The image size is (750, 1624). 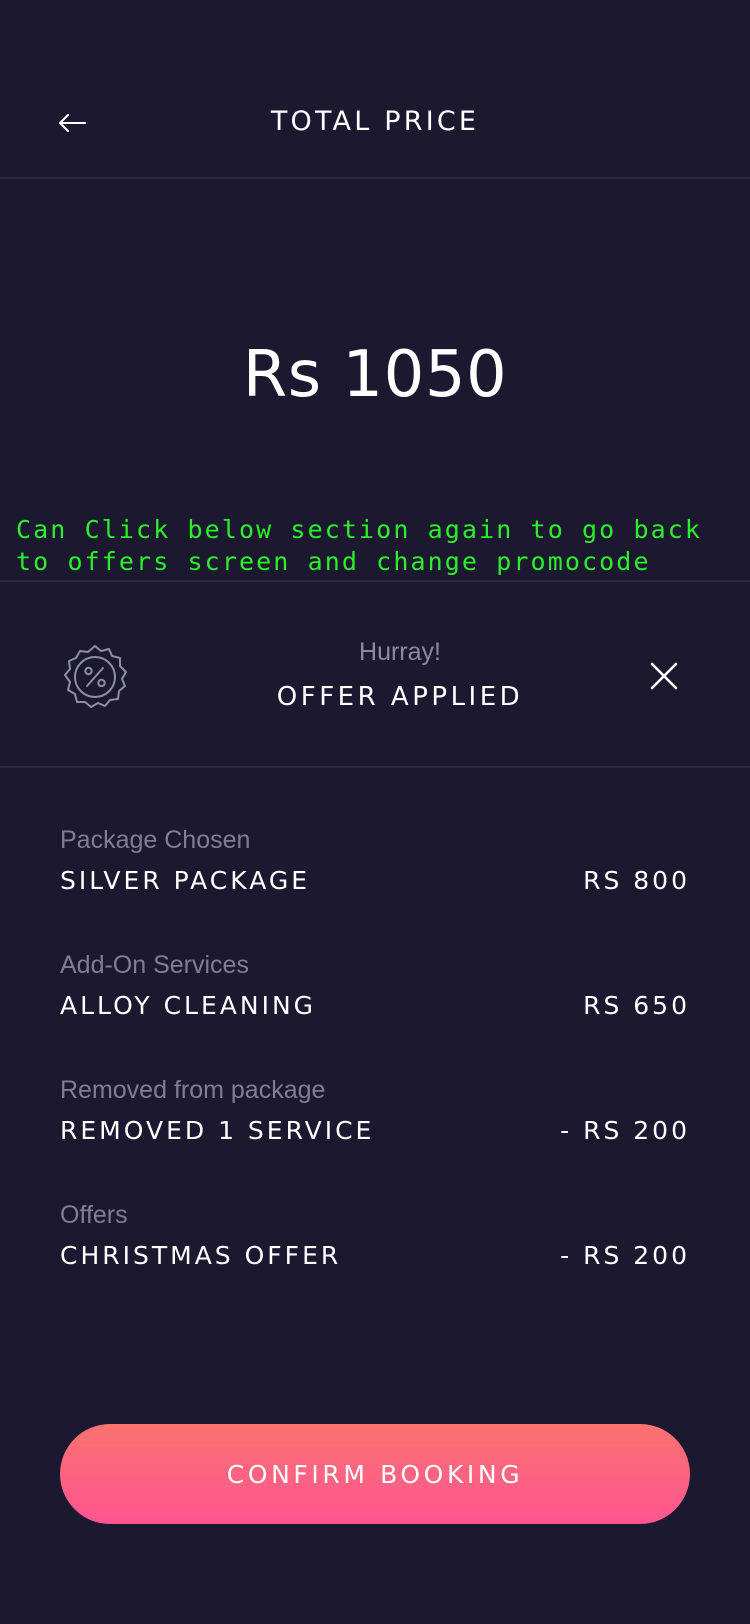 I want to click on offer-applied-section: Hurray! OFFER APPLIED, so click(x=375, y=674).